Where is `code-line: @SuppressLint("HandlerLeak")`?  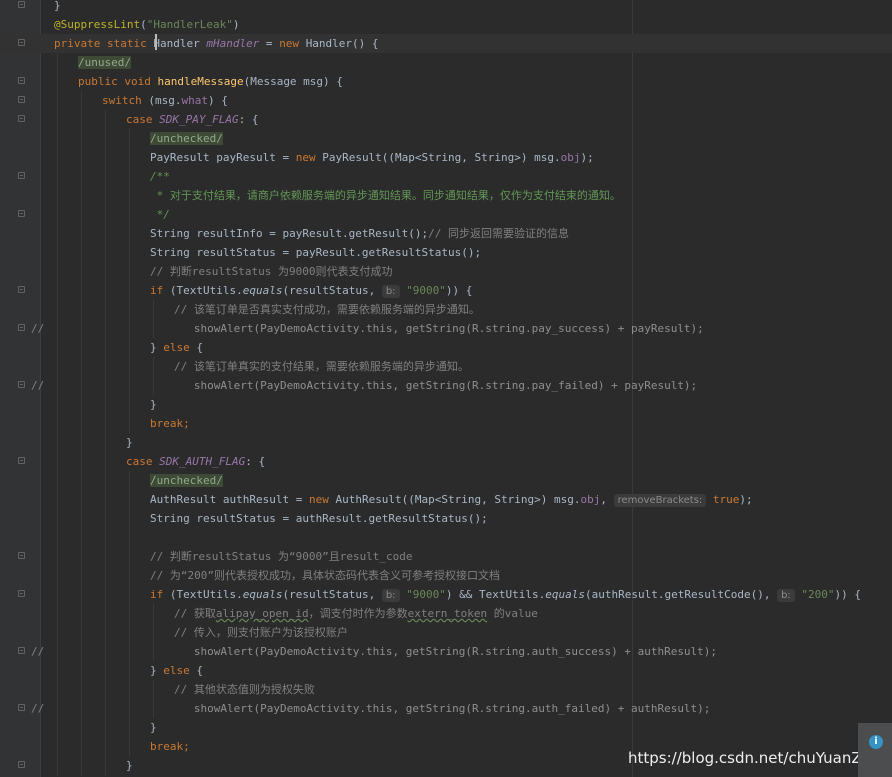 code-line: @SuppressLint("HandlerLeak") is located at coordinates (446, 24).